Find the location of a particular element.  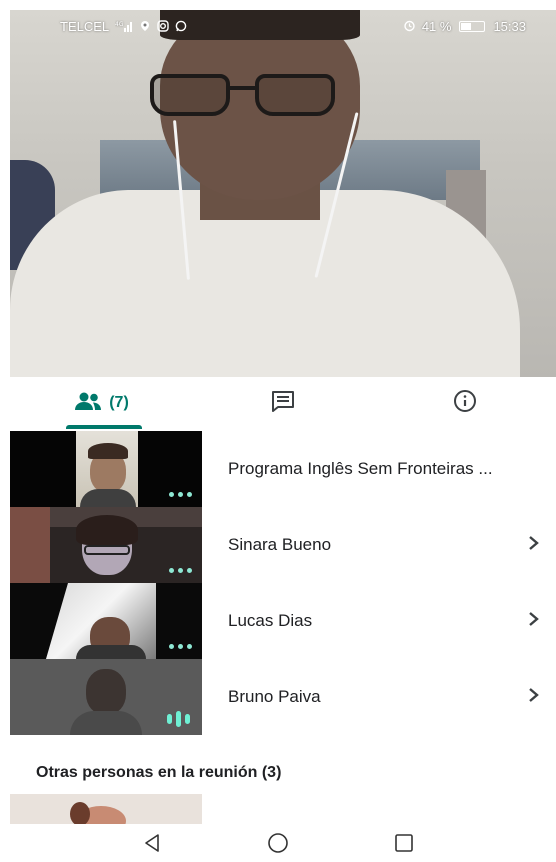

tab-info is located at coordinates (465, 403).